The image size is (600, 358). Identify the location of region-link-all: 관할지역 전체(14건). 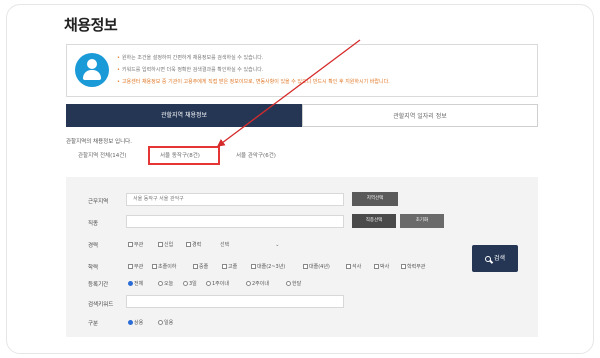
(102, 155).